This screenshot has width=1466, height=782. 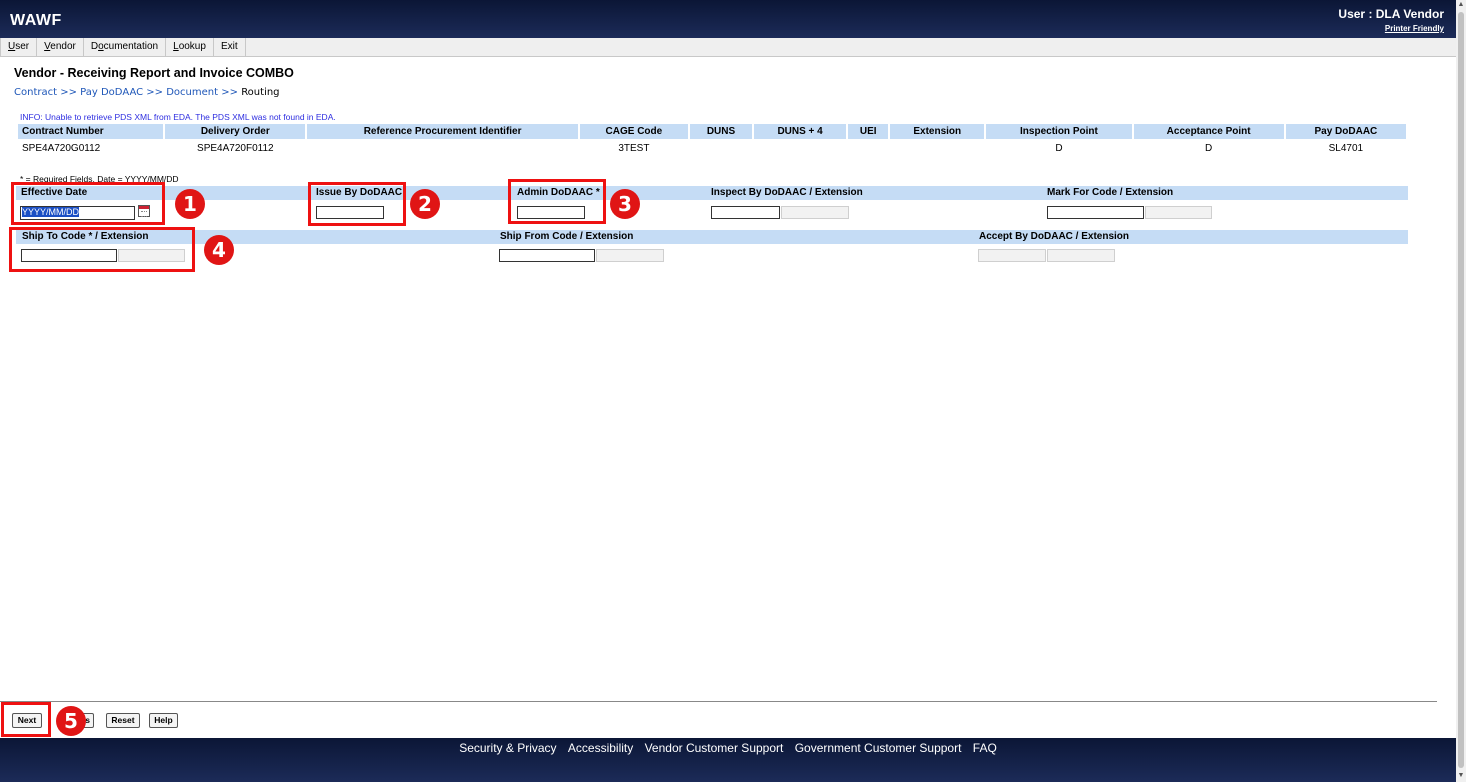 What do you see at coordinates (230, 47) in the screenshot?
I see `menu-exit: Exit` at bounding box center [230, 47].